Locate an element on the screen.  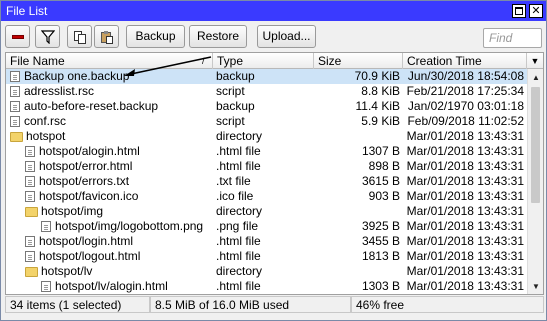
find-input is located at coordinates (512, 38).